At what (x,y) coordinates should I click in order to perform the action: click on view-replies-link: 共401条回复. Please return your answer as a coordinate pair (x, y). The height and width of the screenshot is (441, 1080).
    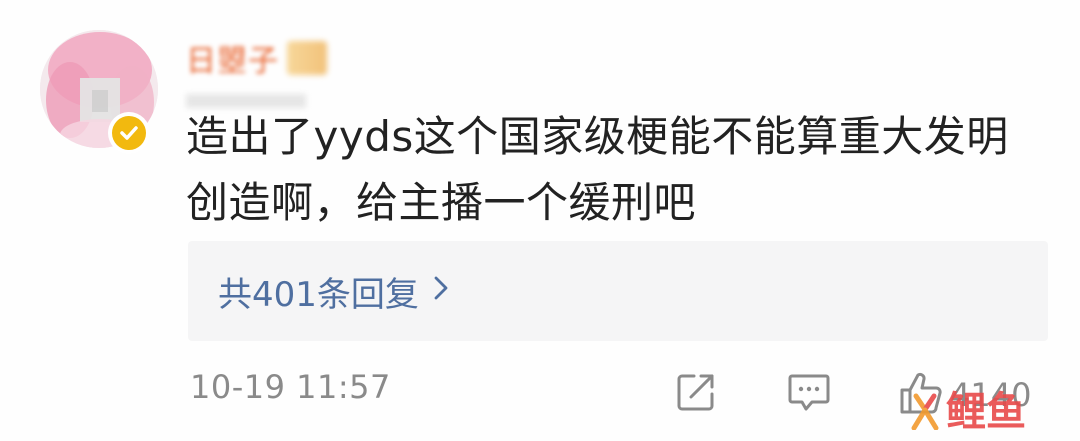
    Looking at the image, I should click on (333, 291).